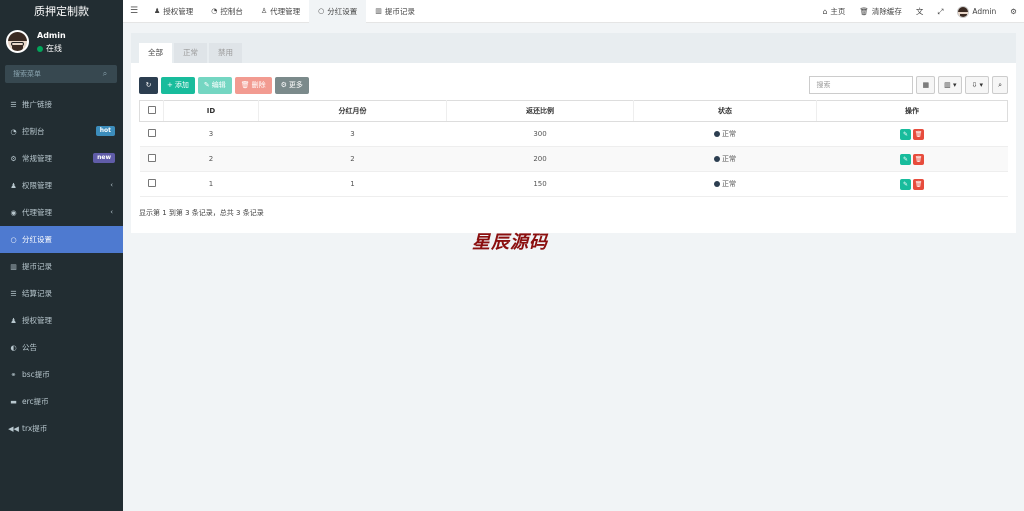 The width and height of the screenshot is (1024, 511). What do you see at coordinates (51, 35) in the screenshot?
I see `user-name: Admin` at bounding box center [51, 35].